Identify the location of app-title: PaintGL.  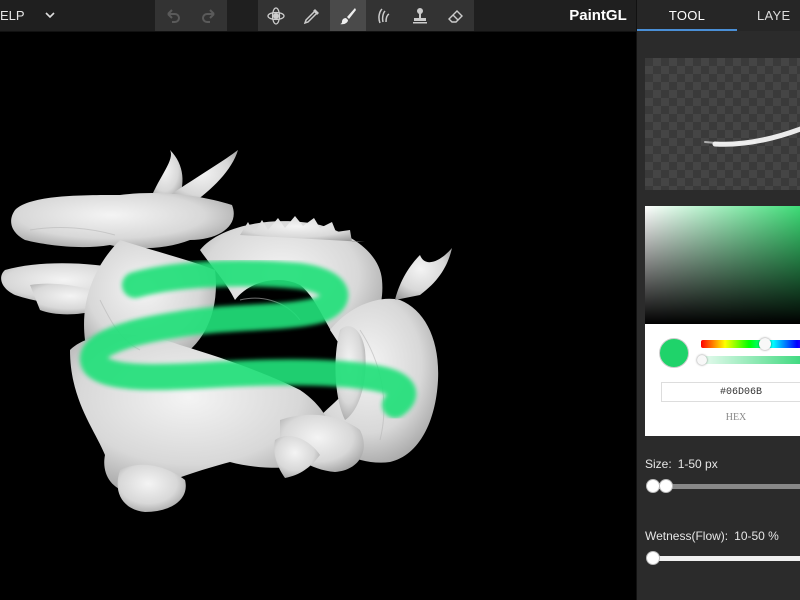
(598, 15).